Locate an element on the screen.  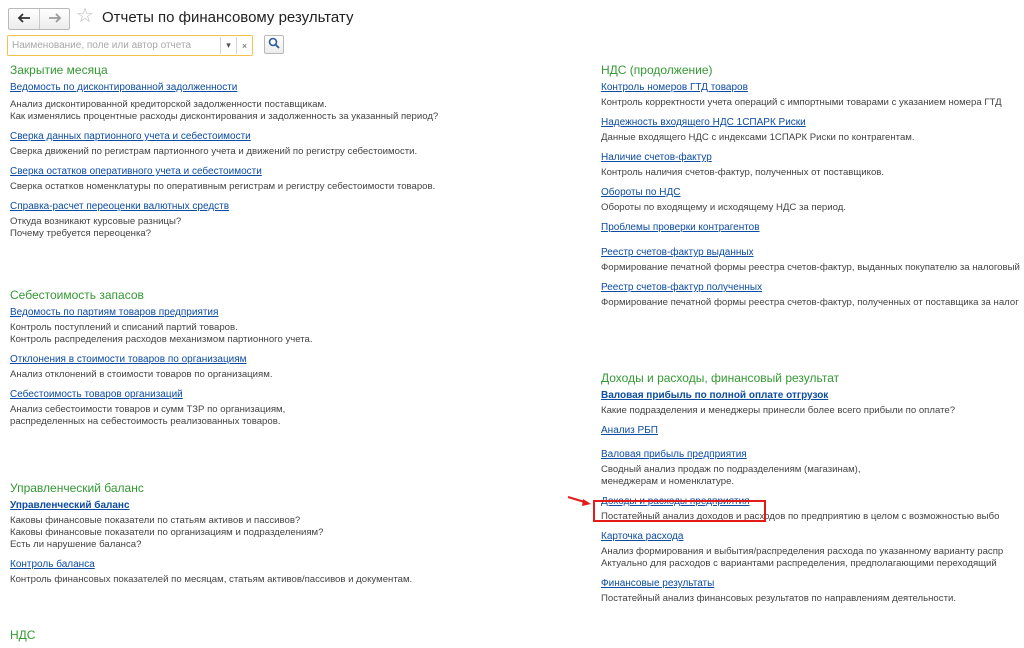
report-link: Проблемы проверки контрагентов is located at coordinates (812, 227).